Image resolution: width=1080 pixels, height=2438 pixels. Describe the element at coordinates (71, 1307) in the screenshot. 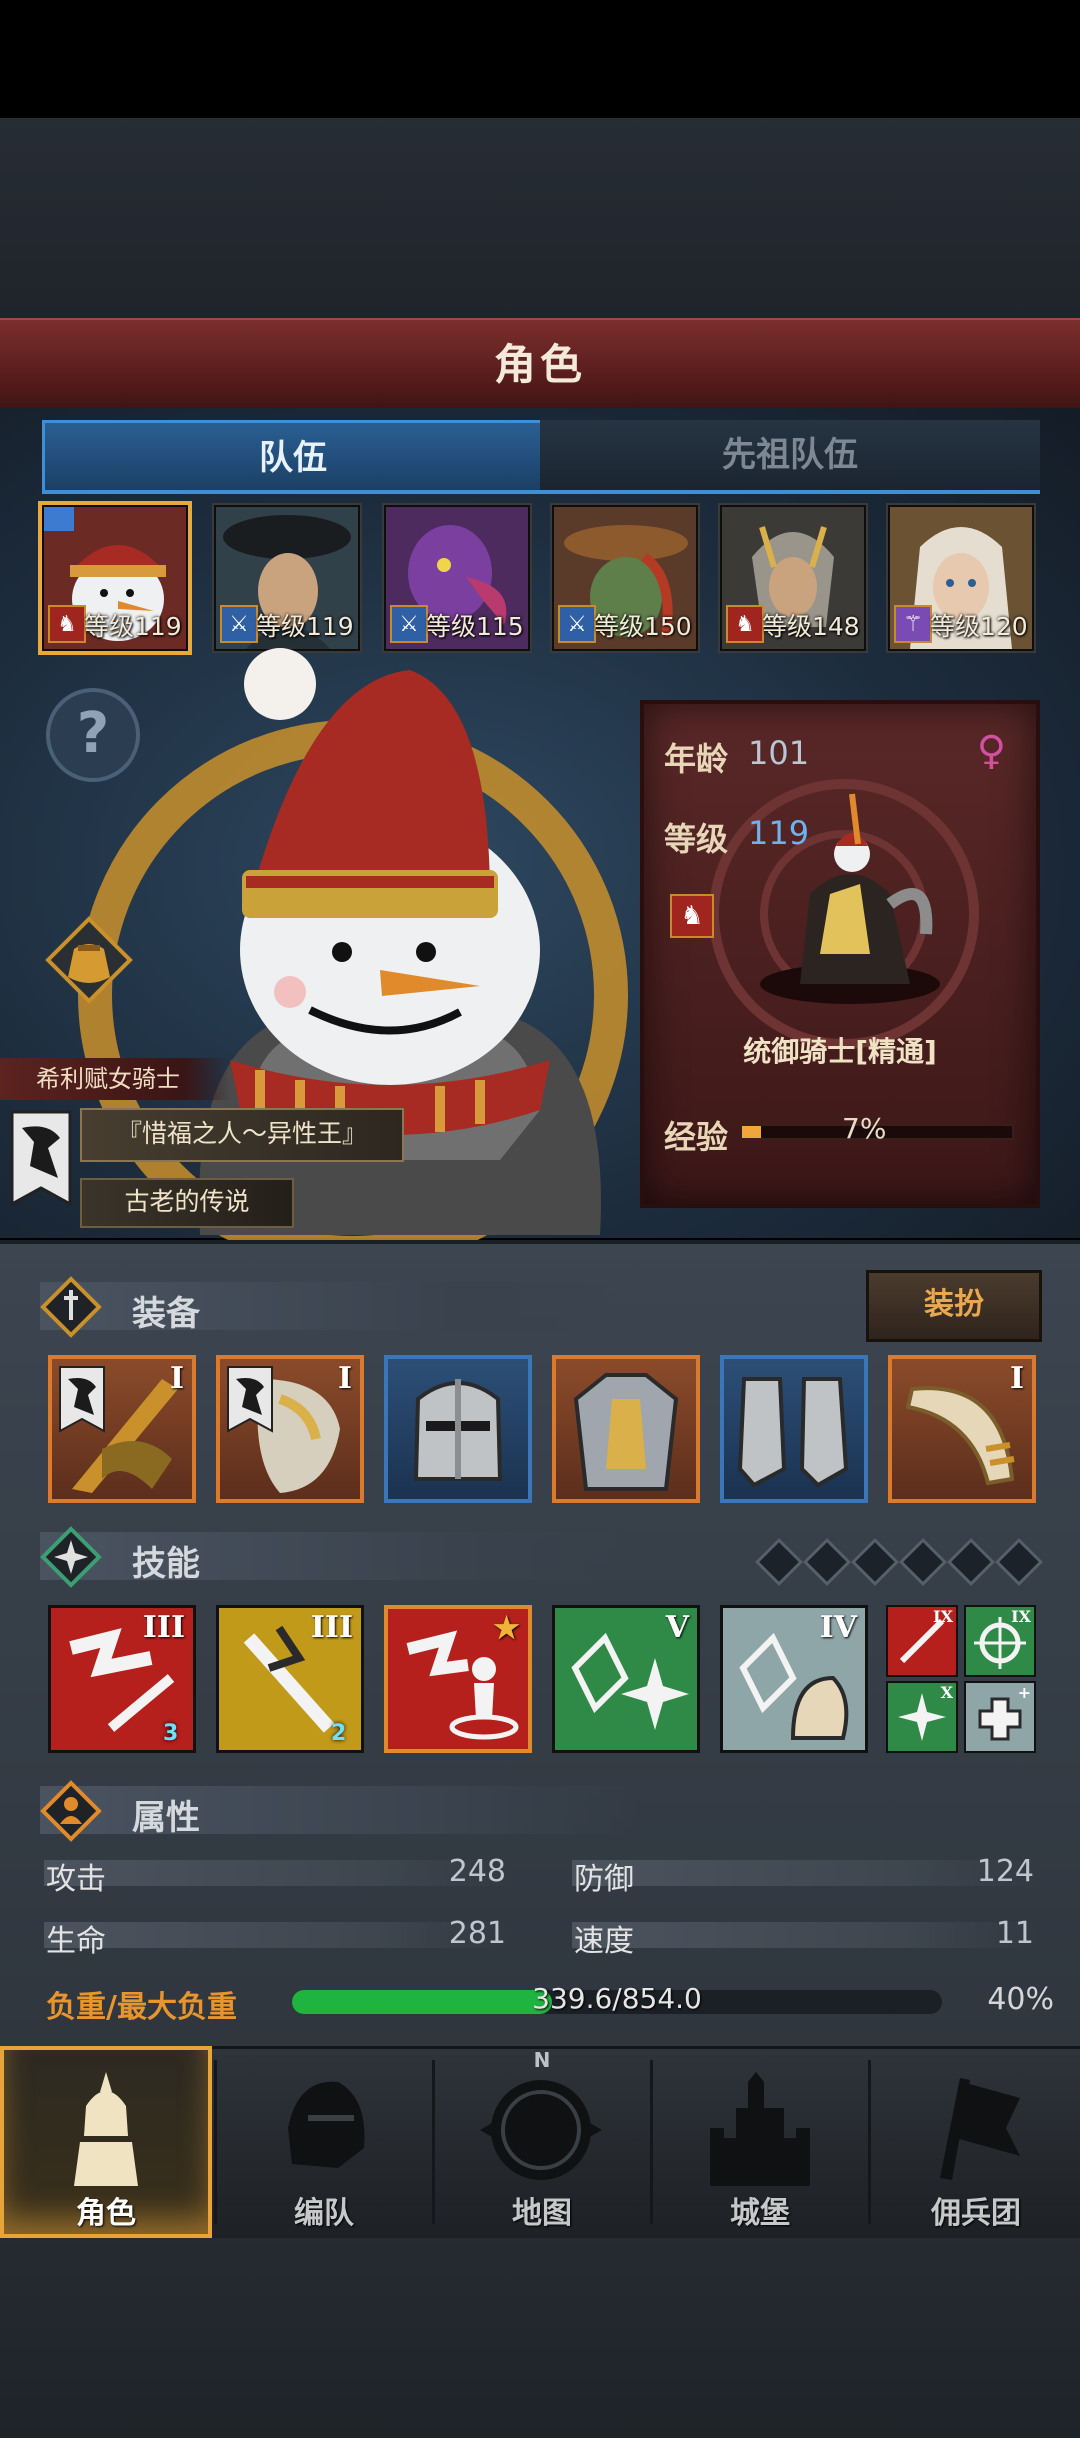

I see `dagger-icon` at that location.